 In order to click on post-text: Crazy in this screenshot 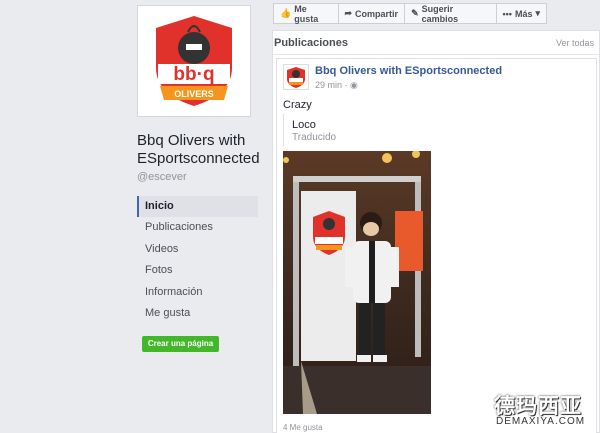, I will do `click(297, 105)`.